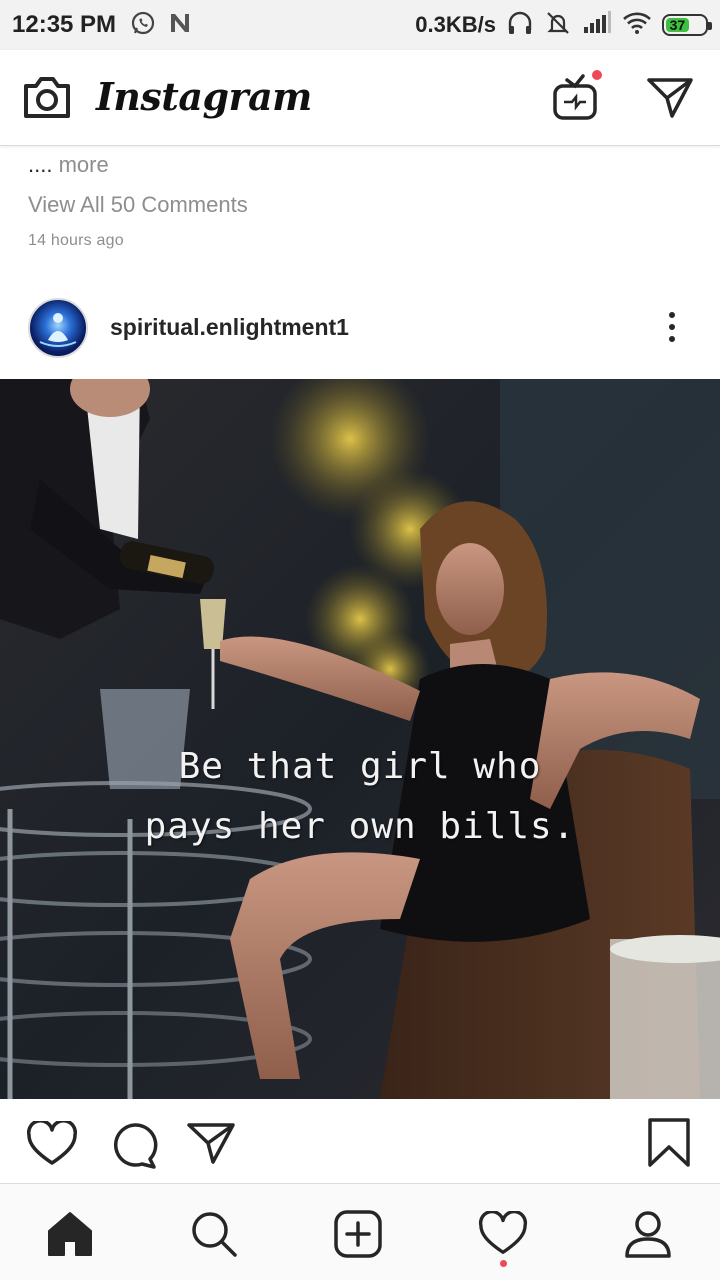  I want to click on view-all-comments-link: View All 50 Comments, so click(360, 205).